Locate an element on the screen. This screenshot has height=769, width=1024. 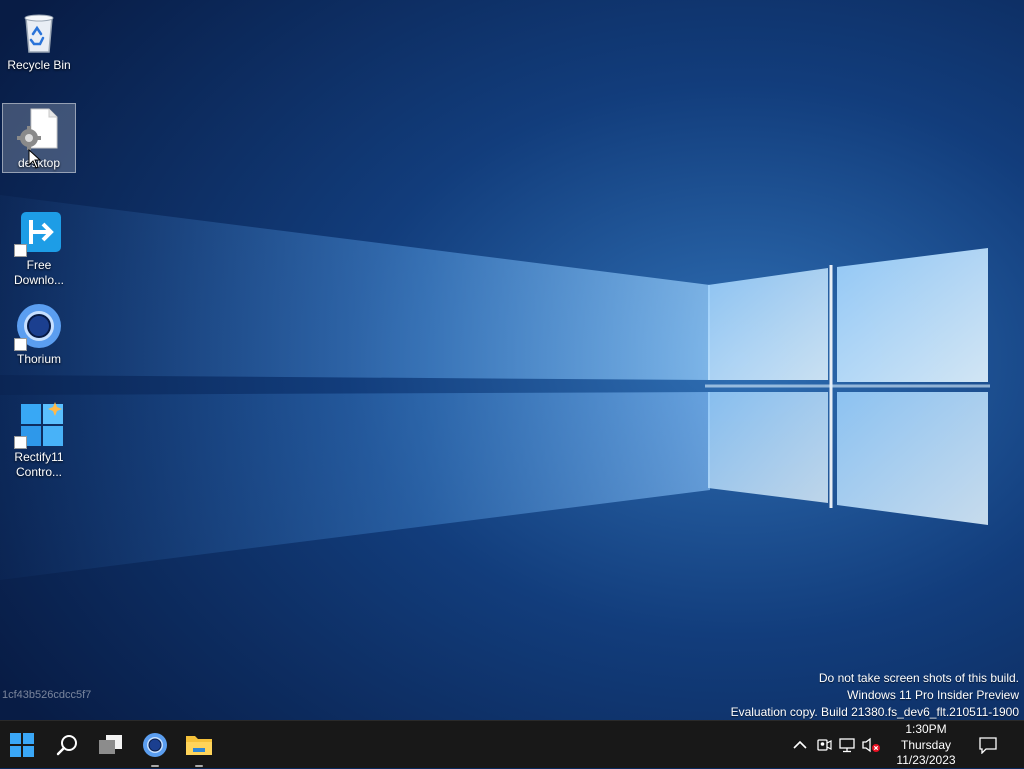
volume-muted-icon is located at coordinates (871, 745).